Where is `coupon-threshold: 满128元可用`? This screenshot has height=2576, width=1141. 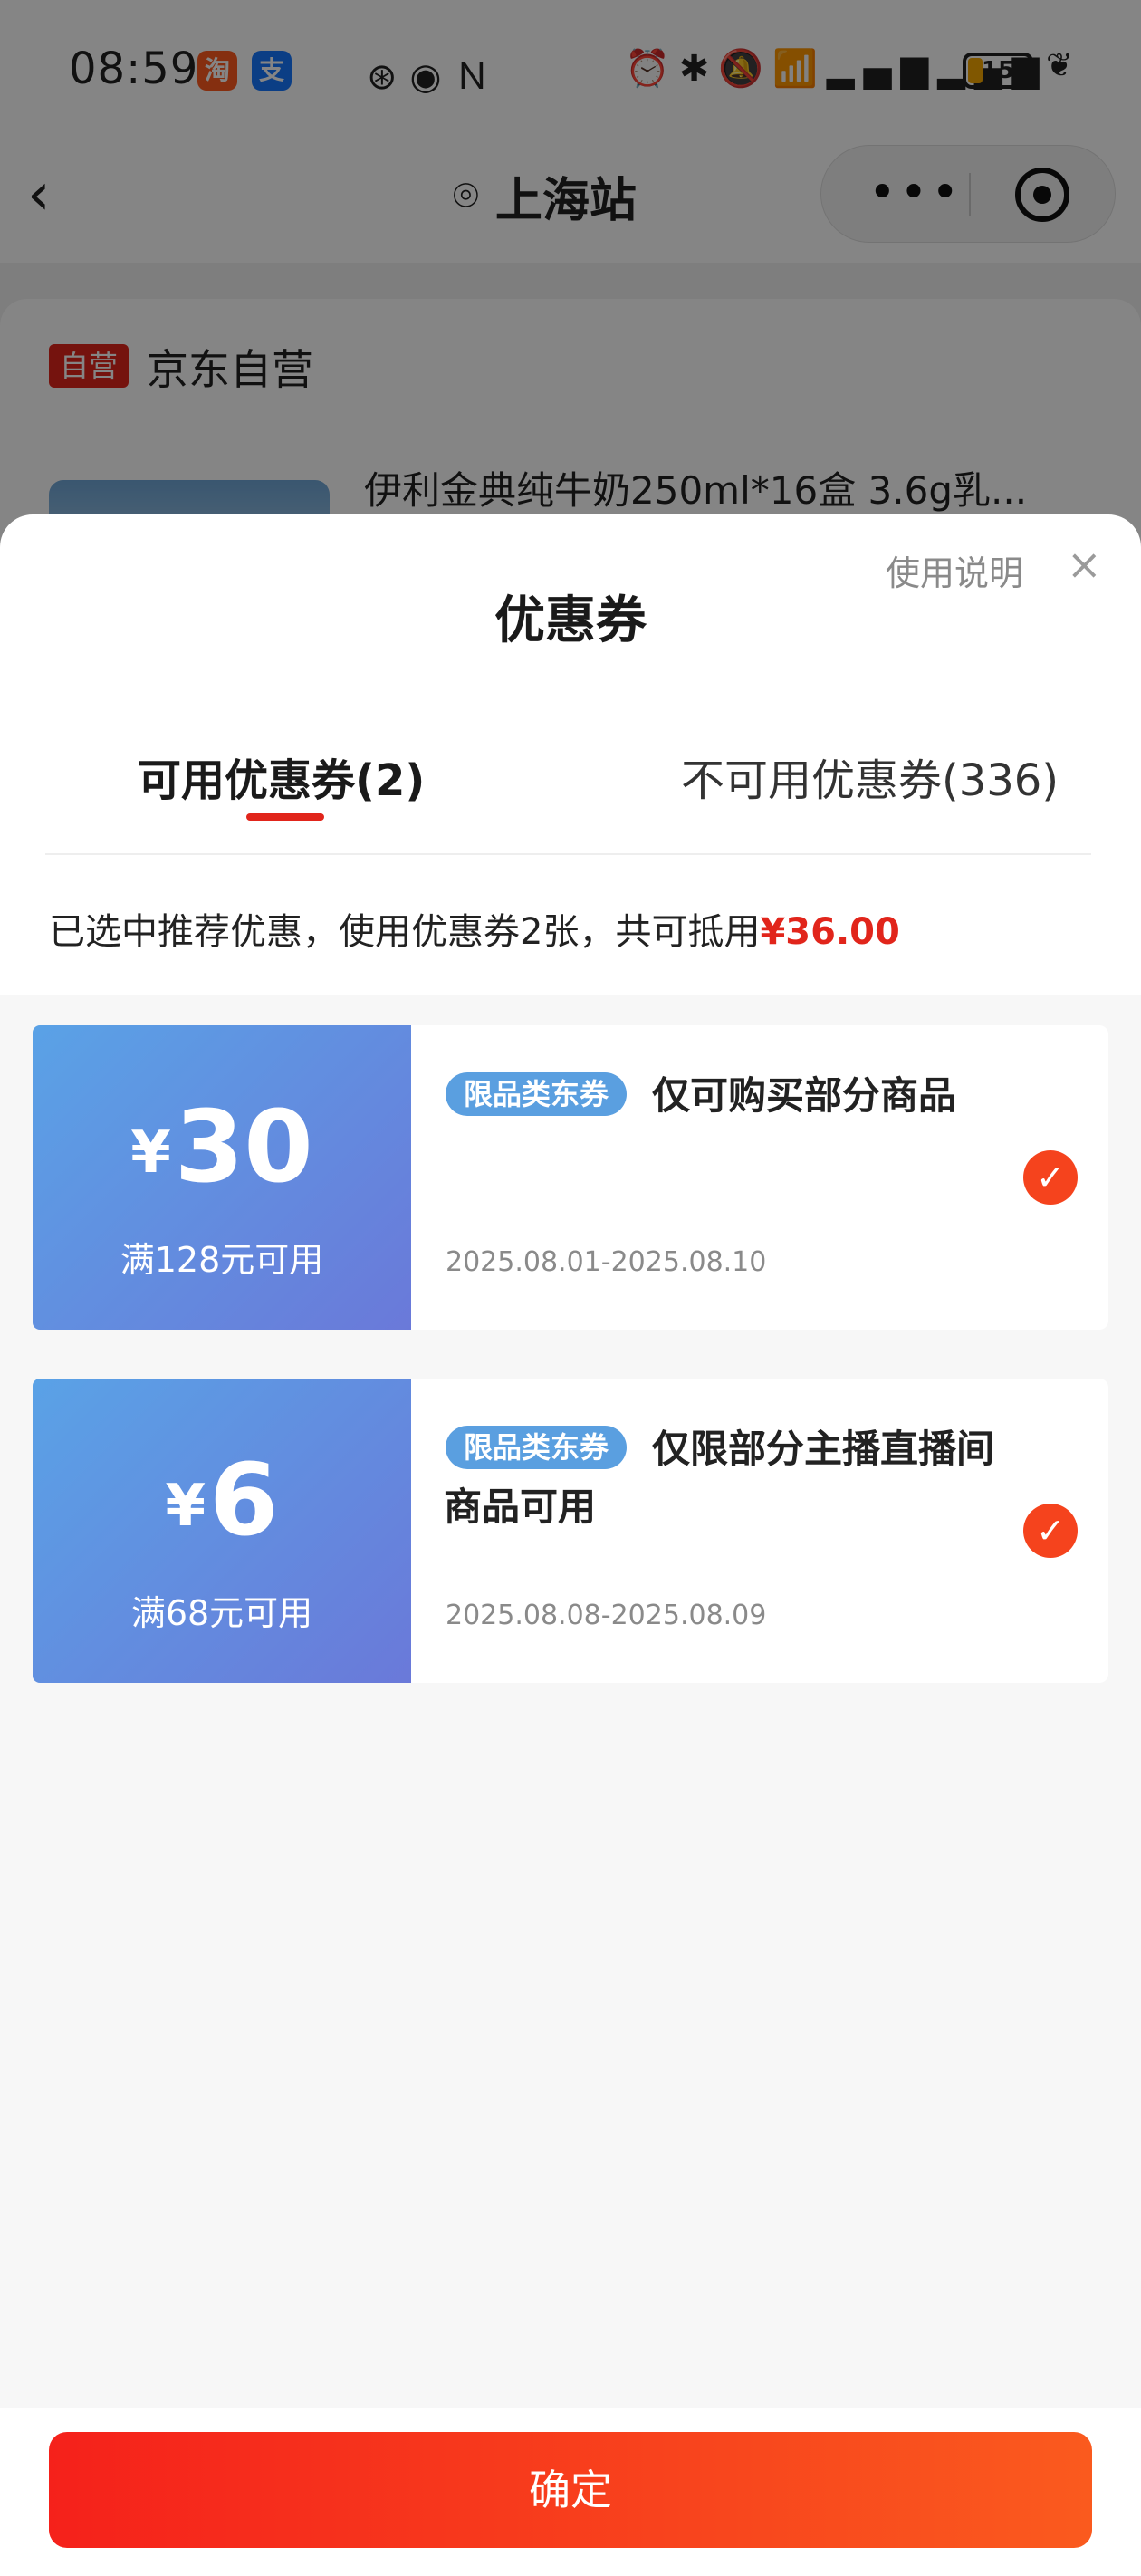
coupon-threshold: 满128元可用 is located at coordinates (222, 1260).